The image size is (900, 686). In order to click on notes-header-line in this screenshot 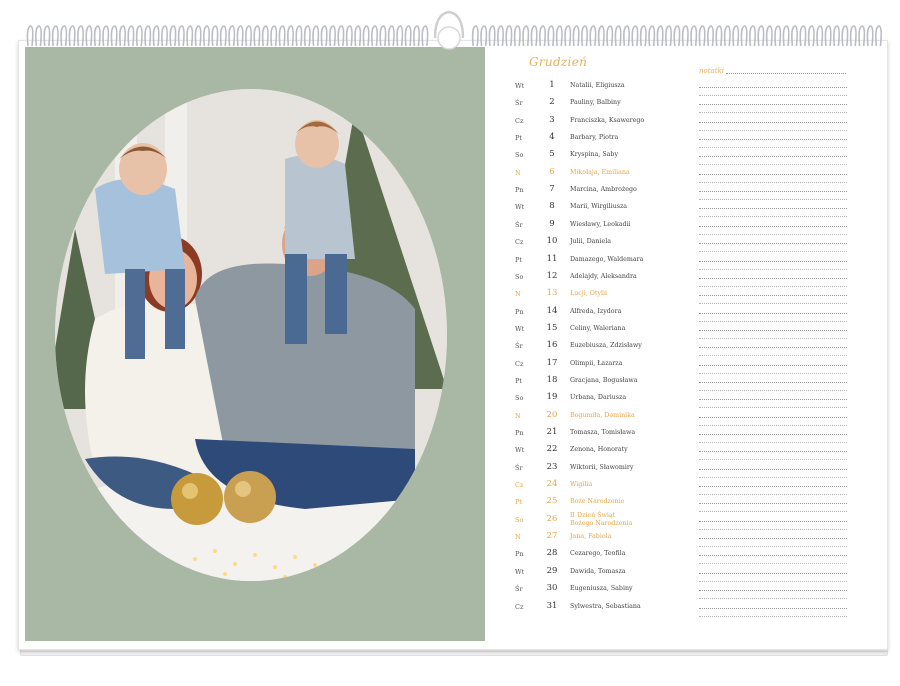, I will do `click(786, 73)`.